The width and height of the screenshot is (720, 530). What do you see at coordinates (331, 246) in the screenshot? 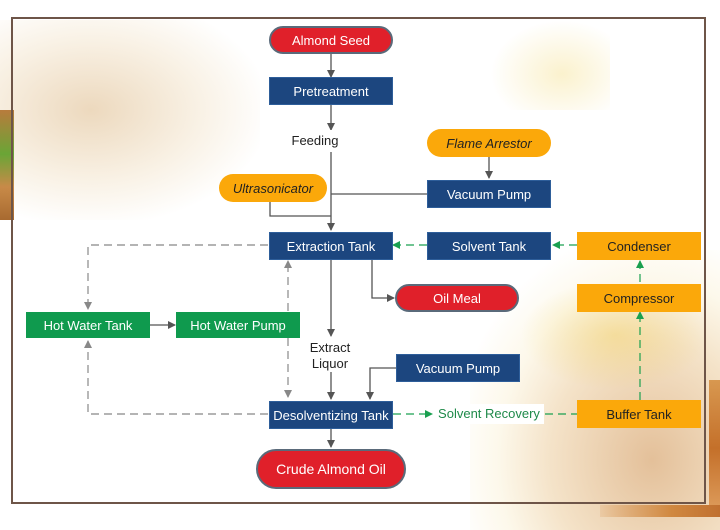
I see `node-extraction-tank: Extraction Tank` at bounding box center [331, 246].